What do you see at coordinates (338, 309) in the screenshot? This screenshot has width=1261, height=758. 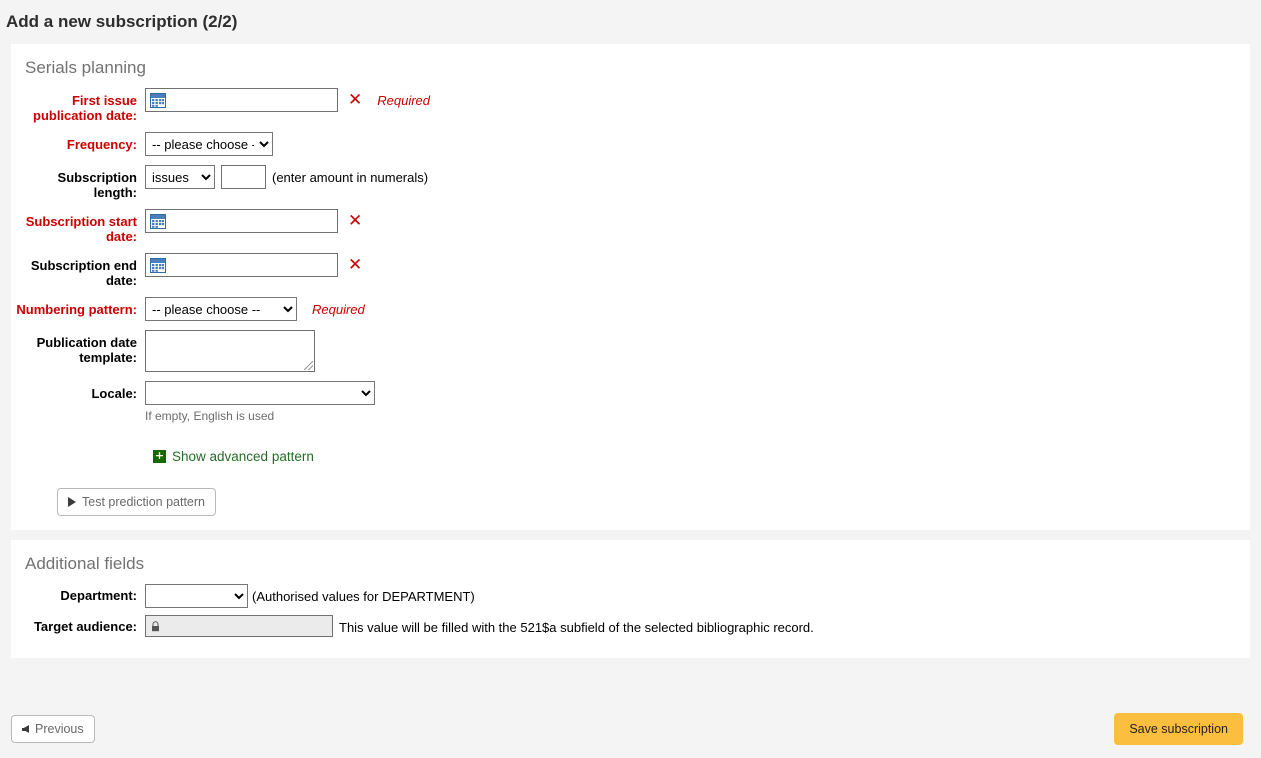 I see `numbering-pattern-required-note: Required` at bounding box center [338, 309].